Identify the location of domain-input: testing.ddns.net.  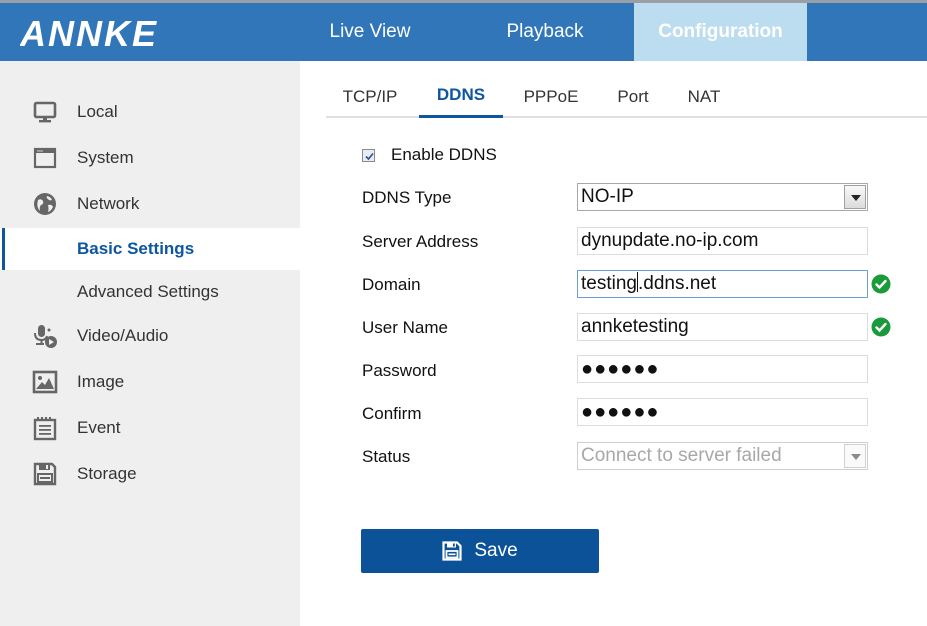
(722, 284).